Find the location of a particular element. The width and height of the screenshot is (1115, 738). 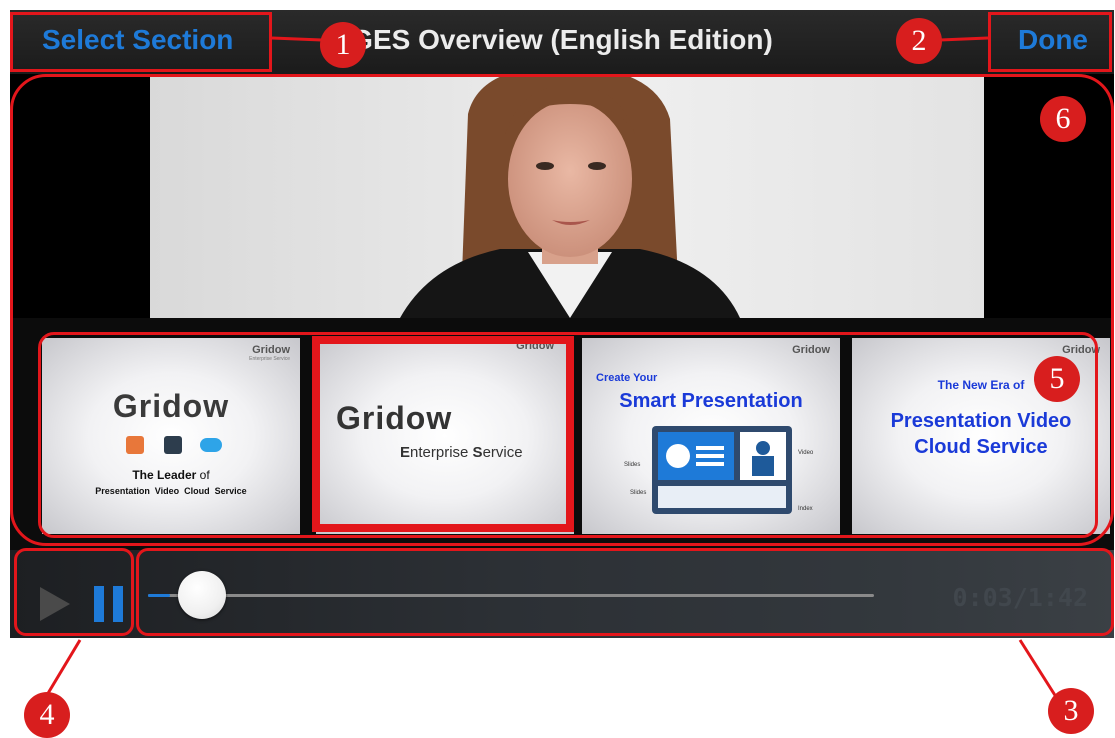

annotation-marker-4: 4 is located at coordinates (47, 715).